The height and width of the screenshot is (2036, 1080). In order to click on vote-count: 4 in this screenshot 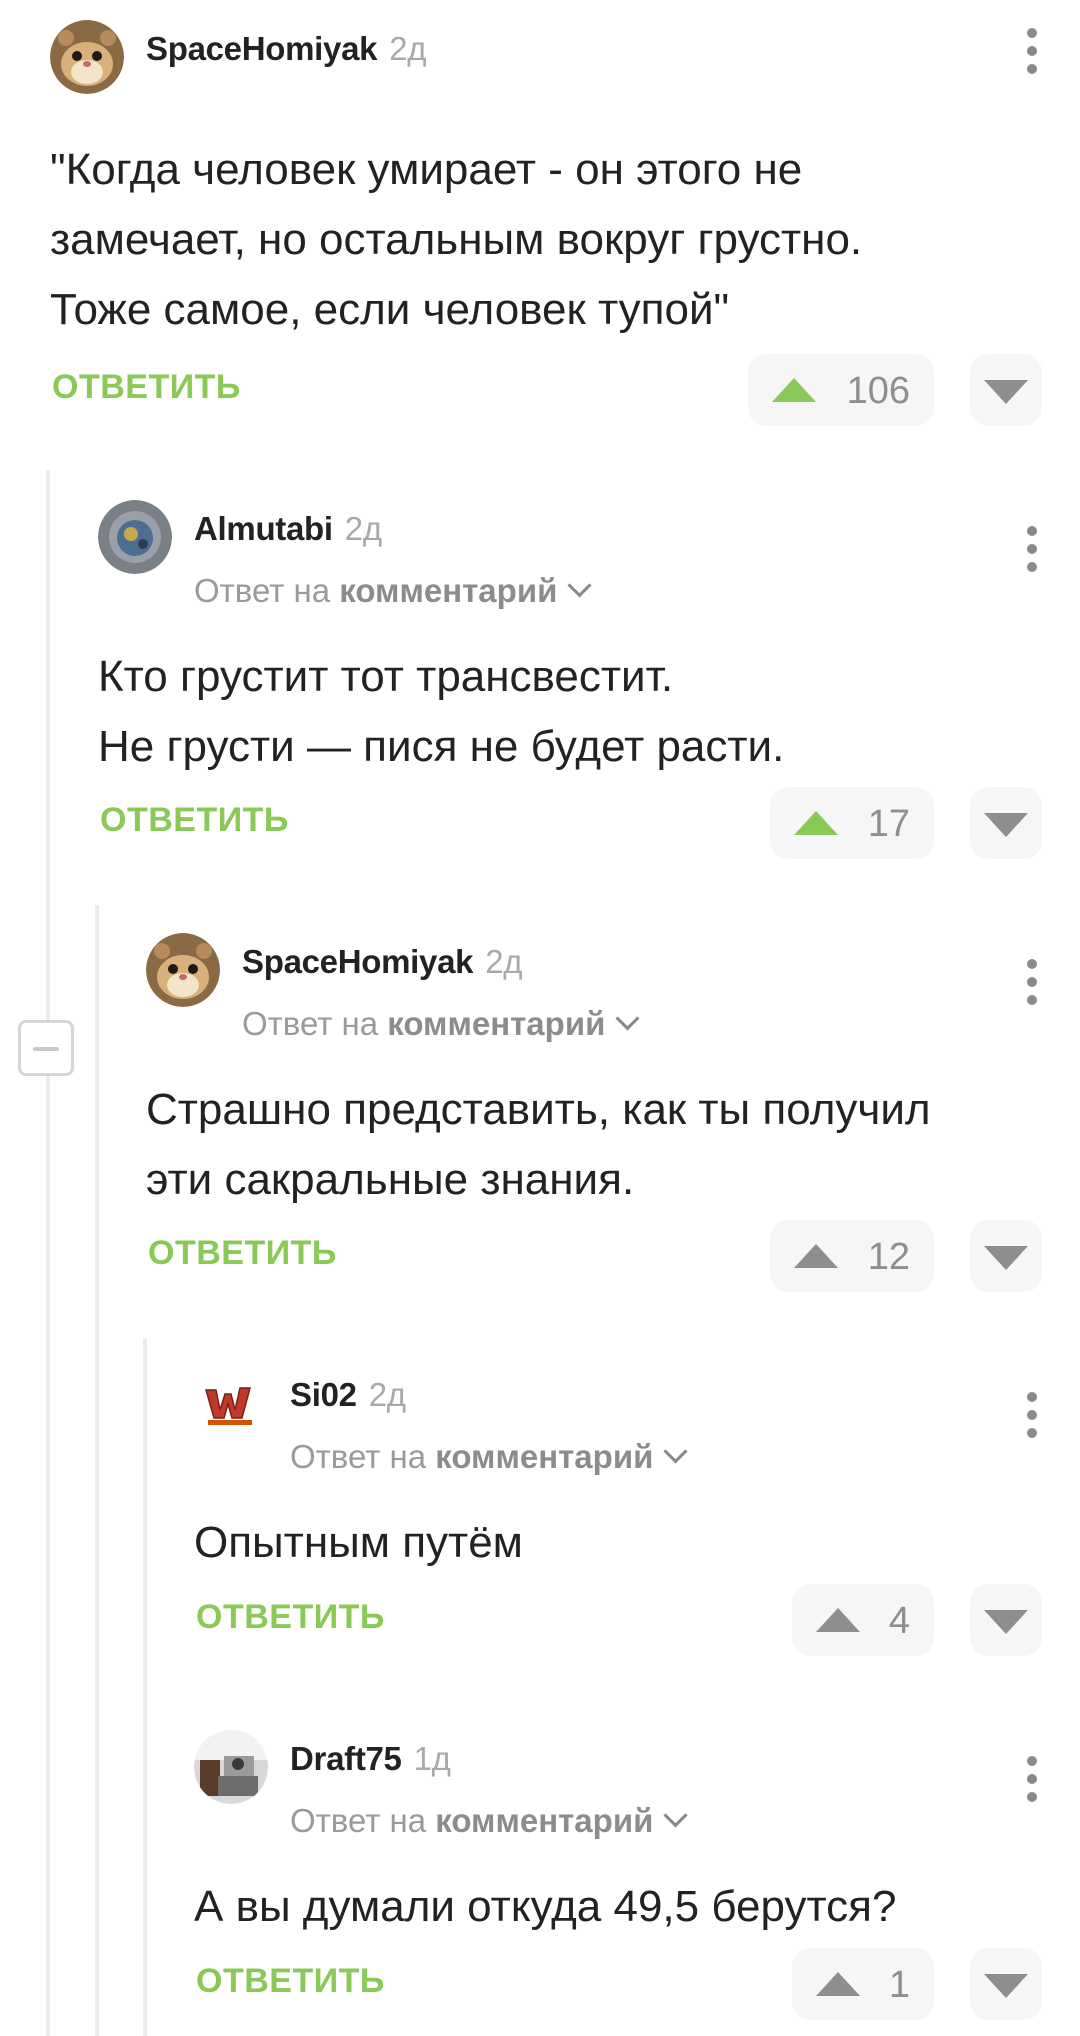, I will do `click(899, 1621)`.